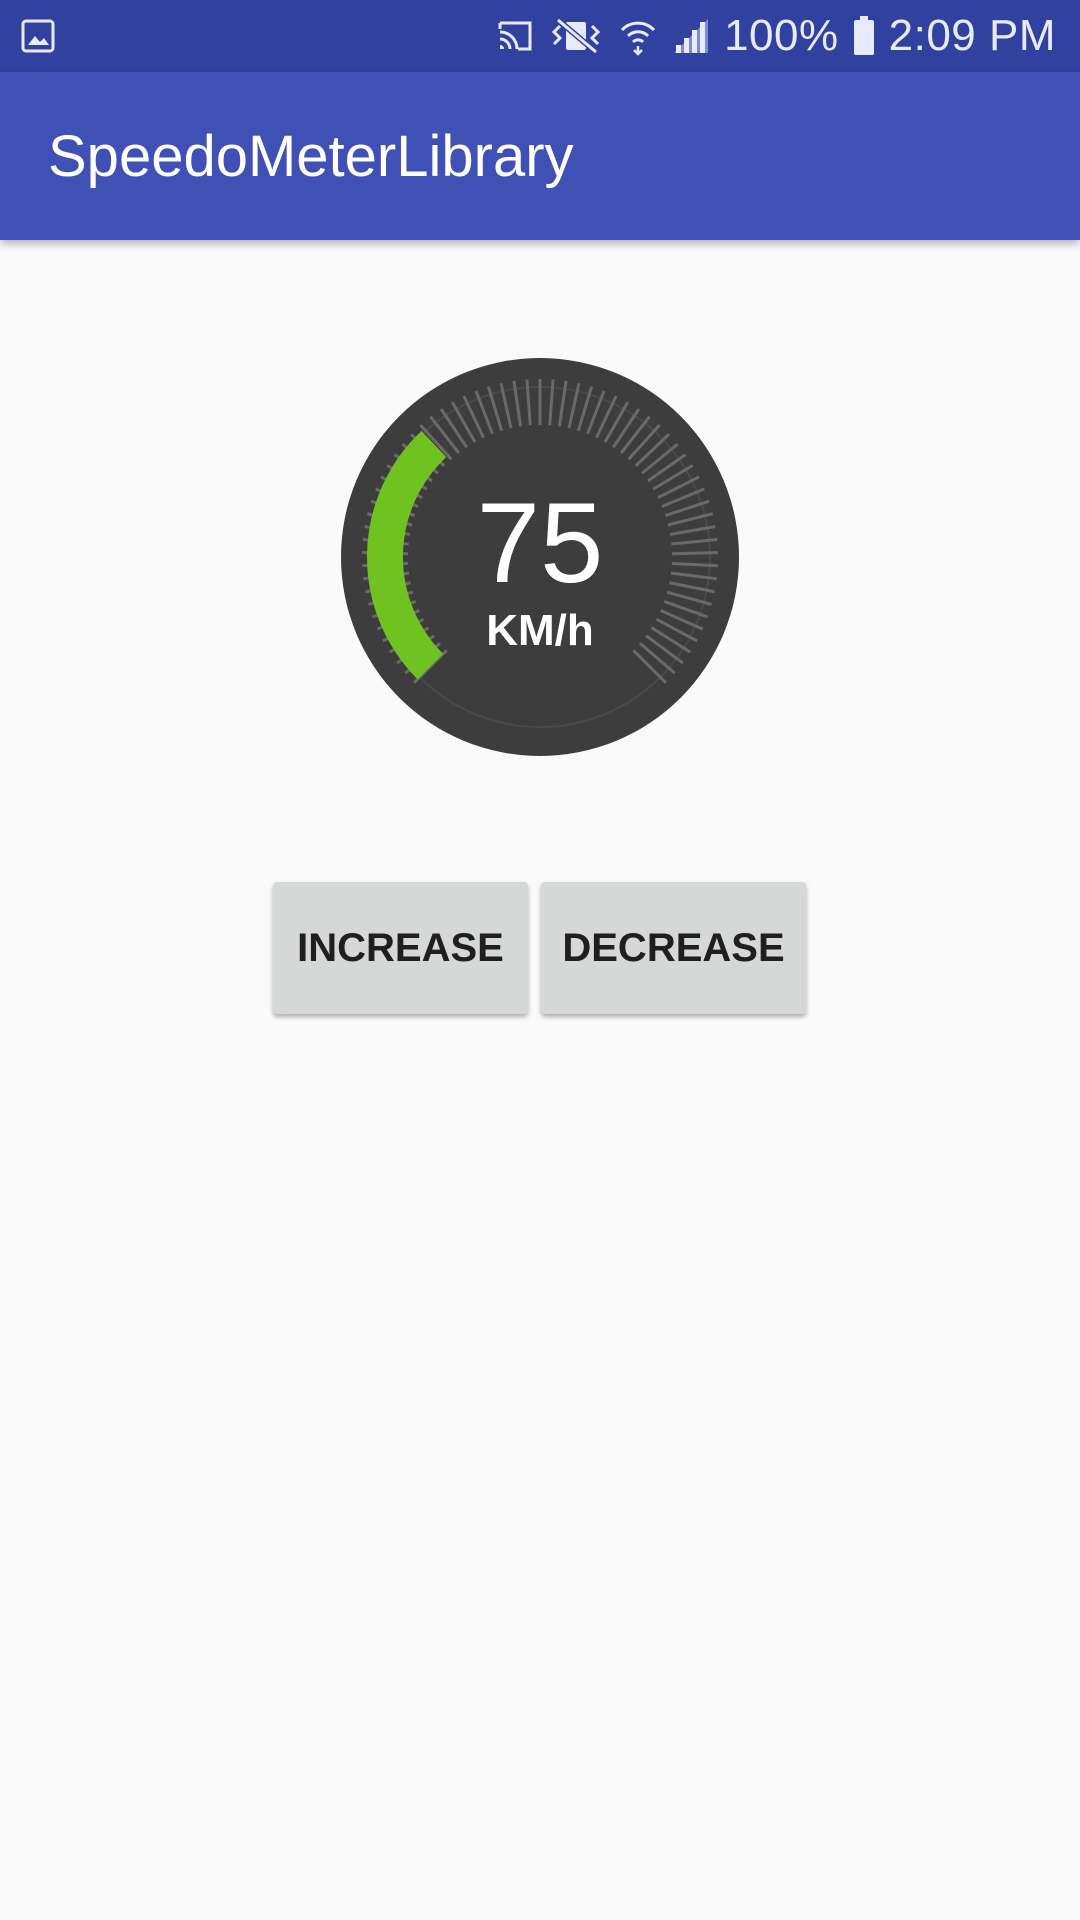 The width and height of the screenshot is (1080, 1920). I want to click on speedometer: 75 KM/h, so click(540, 557).